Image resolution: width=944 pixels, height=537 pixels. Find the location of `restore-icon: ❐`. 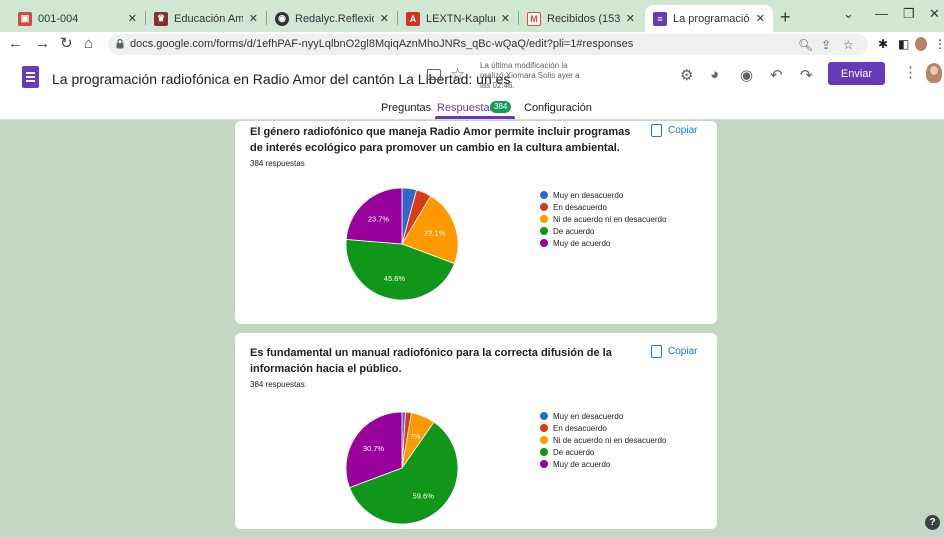

restore-icon: ❐ is located at coordinates (909, 14).